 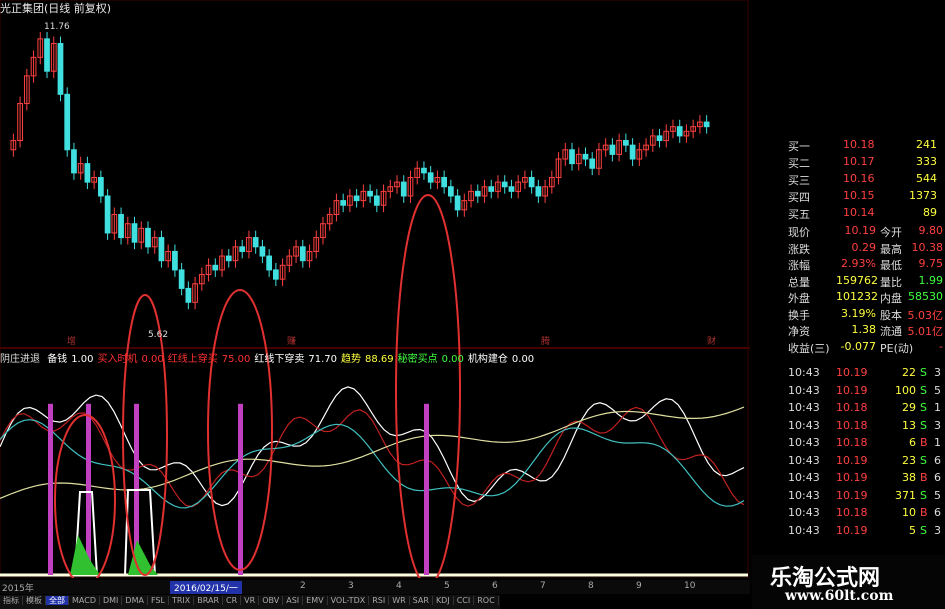 What do you see at coordinates (379, 600) in the screenshot?
I see `indicator-tab: RSI` at bounding box center [379, 600].